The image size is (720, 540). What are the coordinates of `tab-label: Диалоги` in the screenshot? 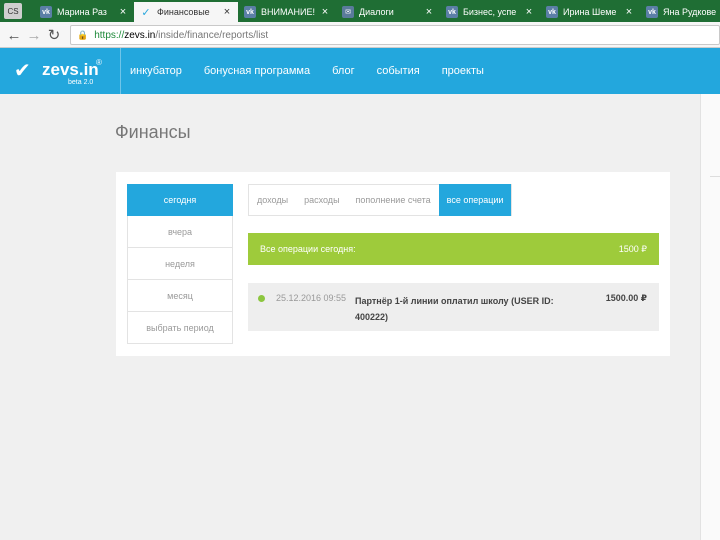 It's located at (376, 12).